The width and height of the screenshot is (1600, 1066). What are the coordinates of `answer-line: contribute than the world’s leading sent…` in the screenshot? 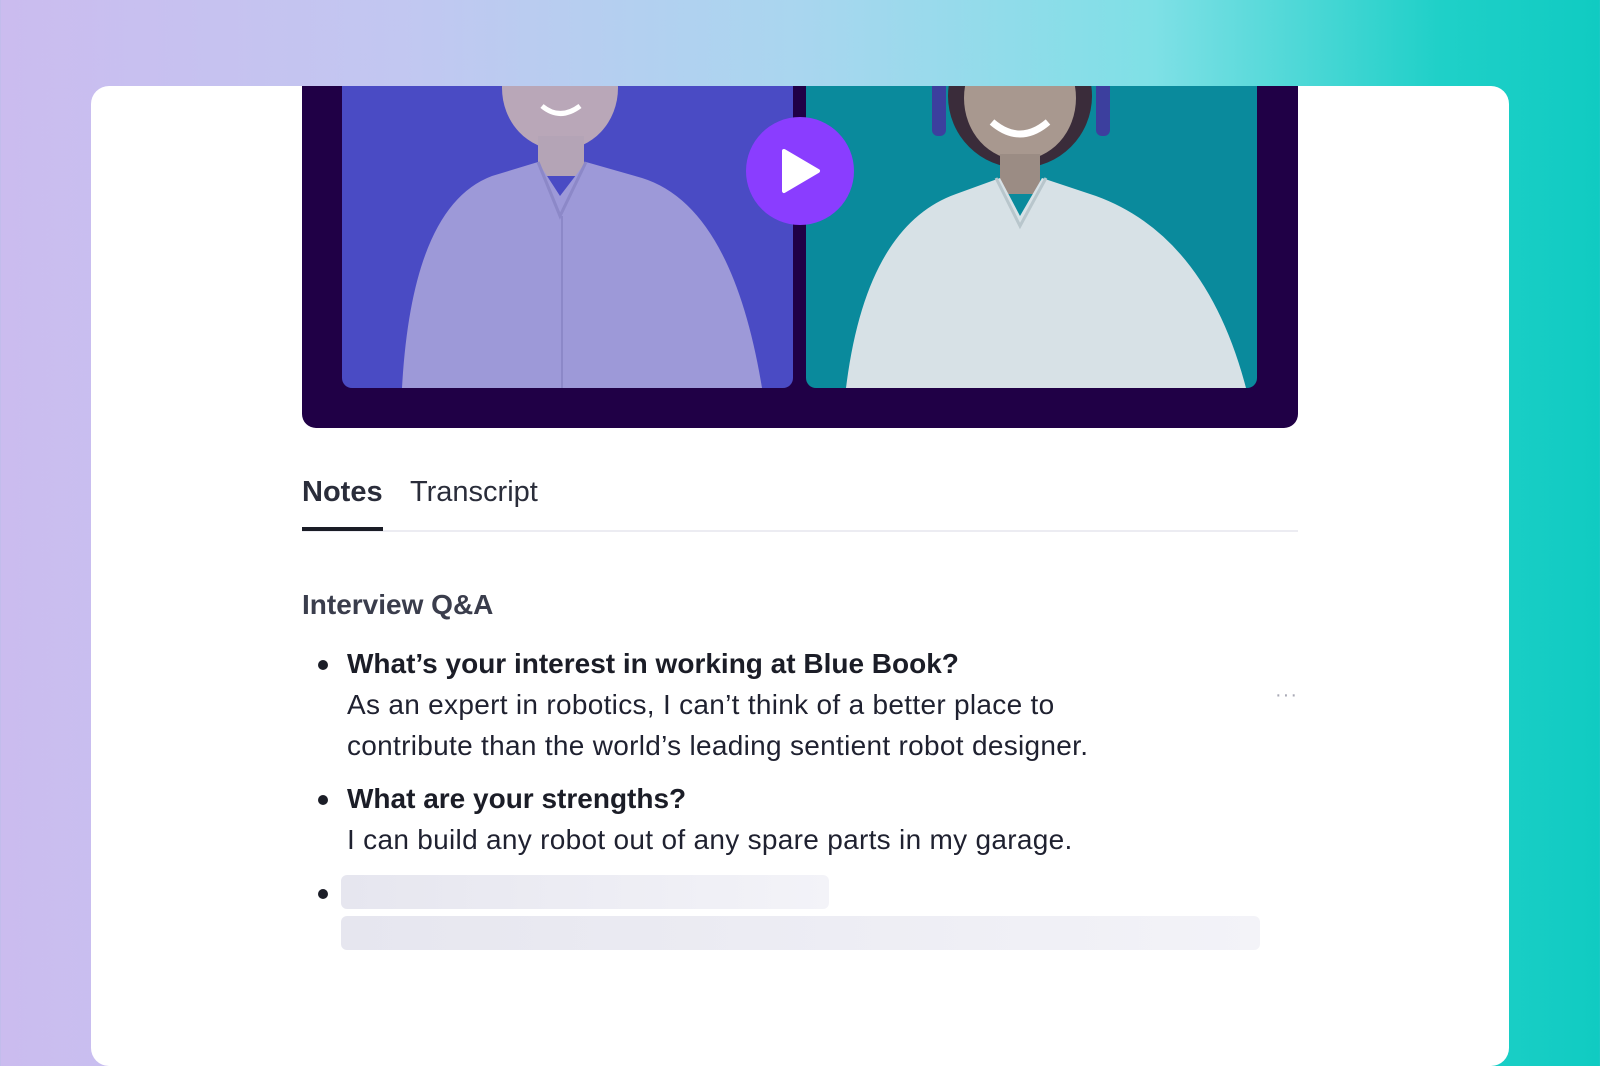 It's located at (718, 745).